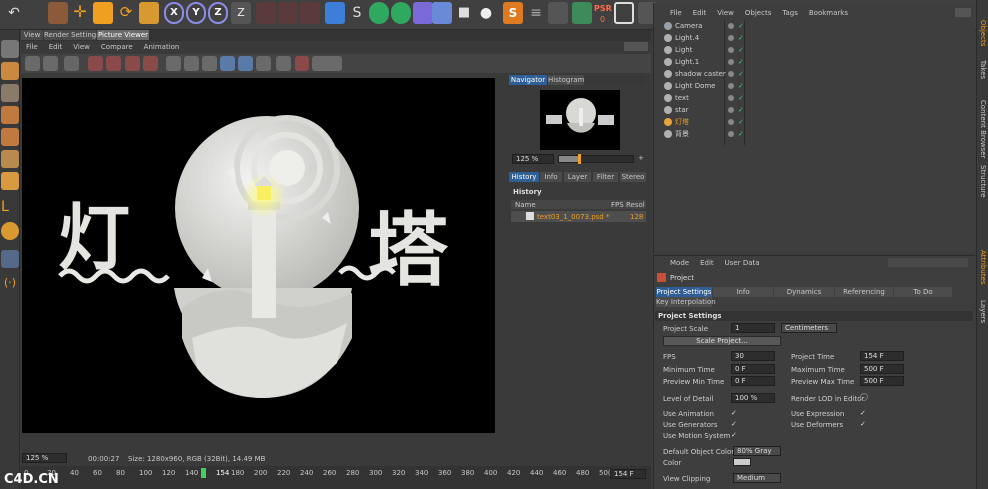  What do you see at coordinates (815, 110) in the screenshot?
I see `object-row: star ✓` at bounding box center [815, 110].